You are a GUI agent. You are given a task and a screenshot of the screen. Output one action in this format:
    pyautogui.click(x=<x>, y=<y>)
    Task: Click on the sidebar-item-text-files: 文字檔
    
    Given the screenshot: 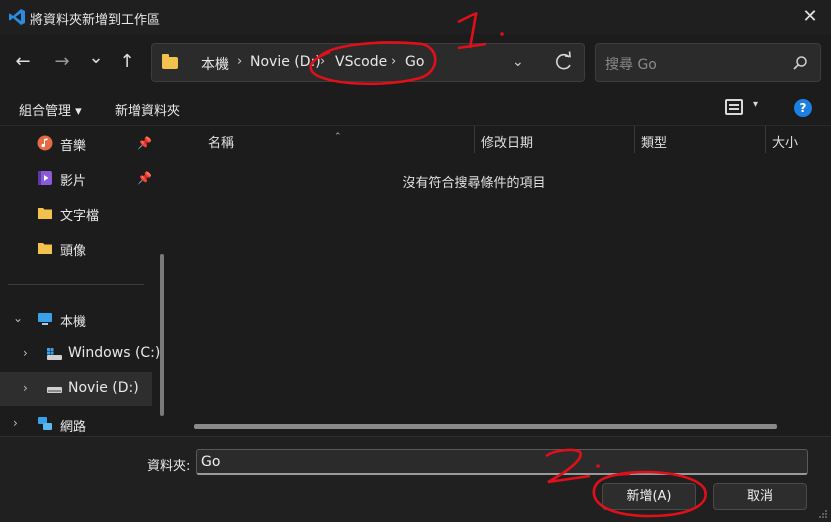 What is the action you would take?
    pyautogui.click(x=76, y=213)
    